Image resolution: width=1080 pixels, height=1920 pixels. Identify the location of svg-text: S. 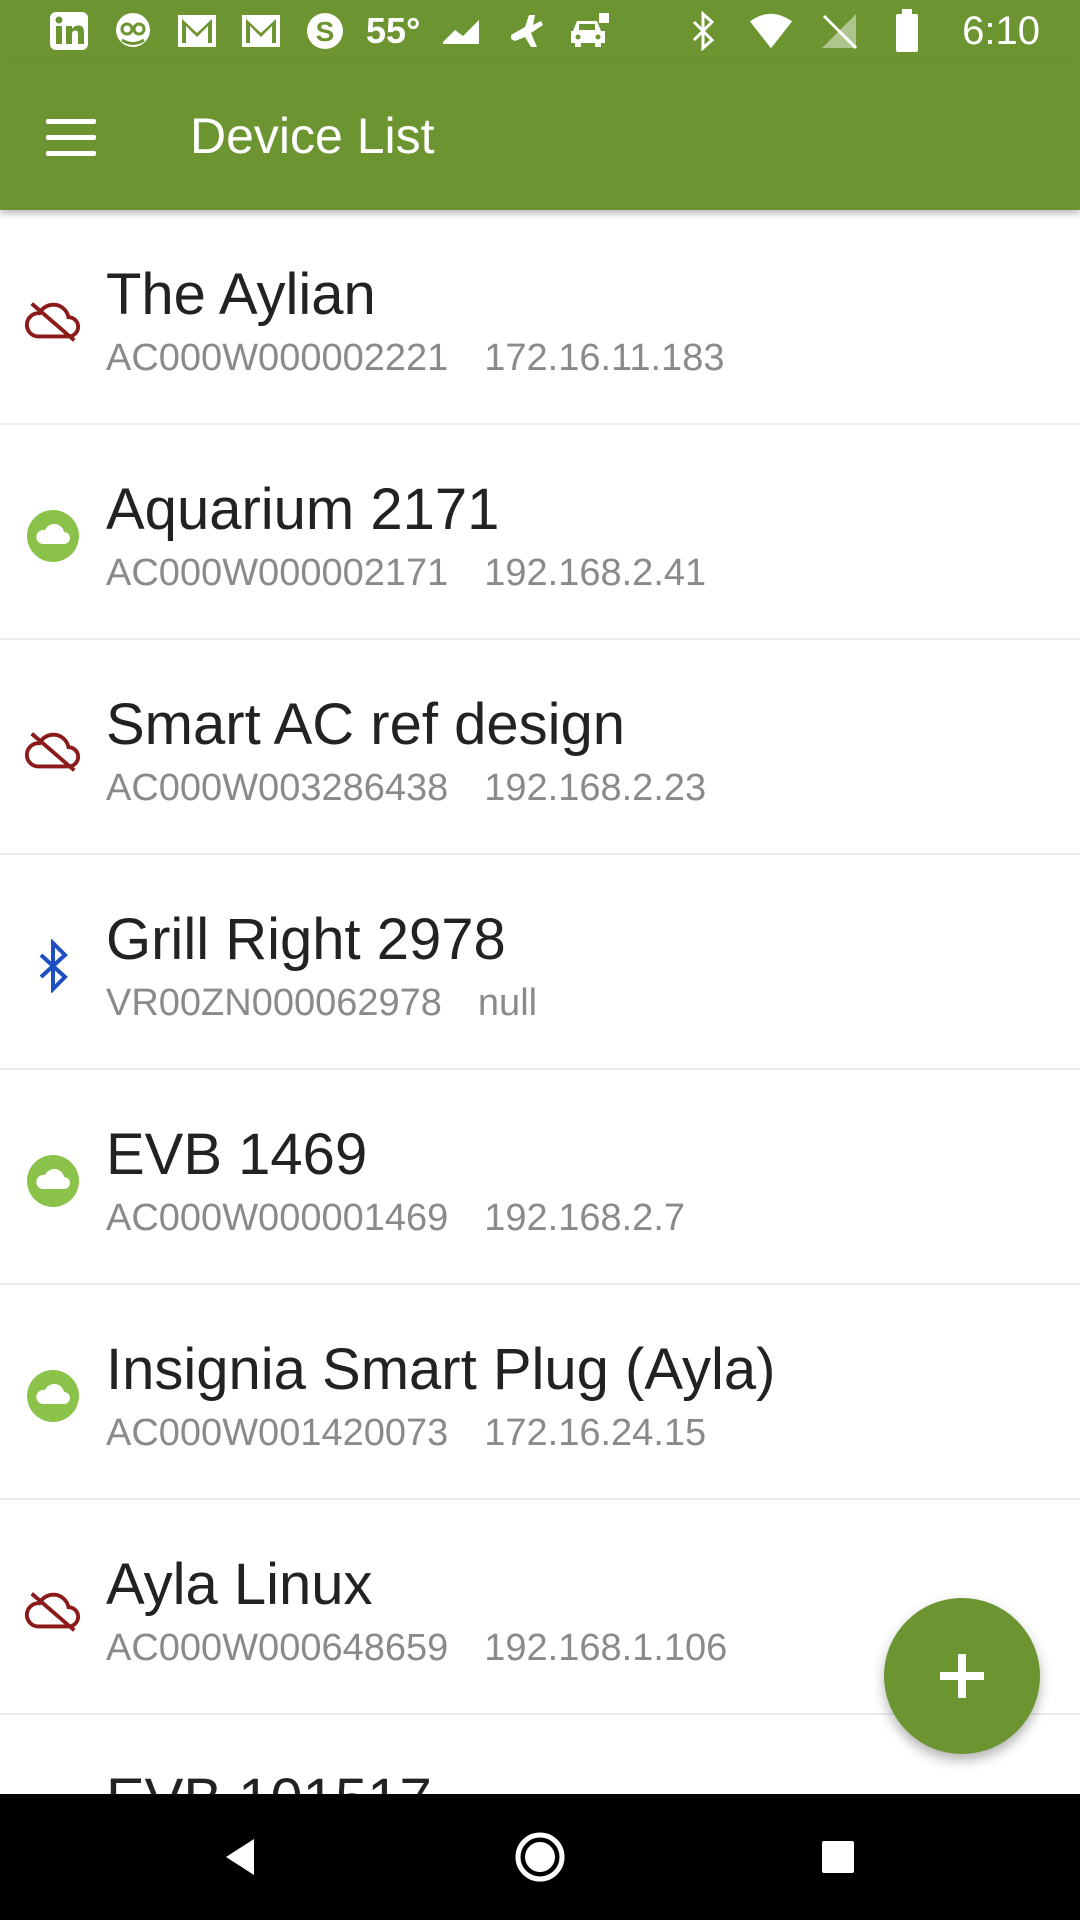
(325, 31).